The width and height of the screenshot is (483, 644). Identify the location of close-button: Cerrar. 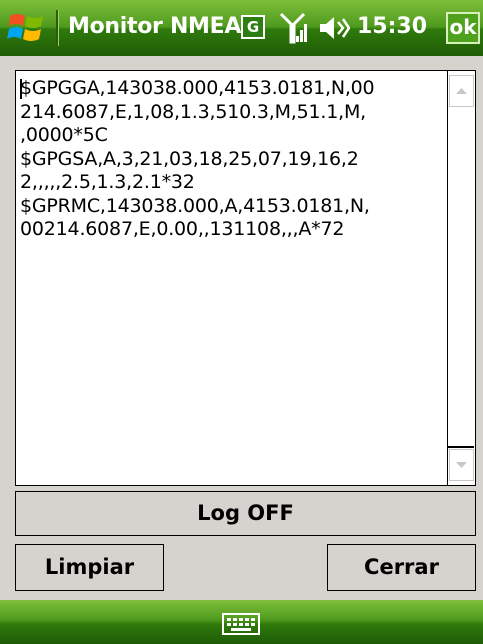
(401, 567).